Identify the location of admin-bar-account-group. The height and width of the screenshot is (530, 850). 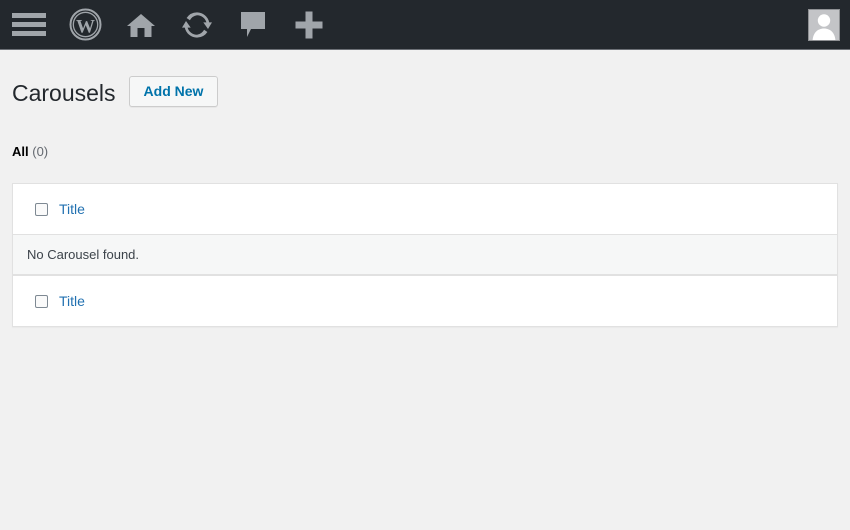
(829, 25).